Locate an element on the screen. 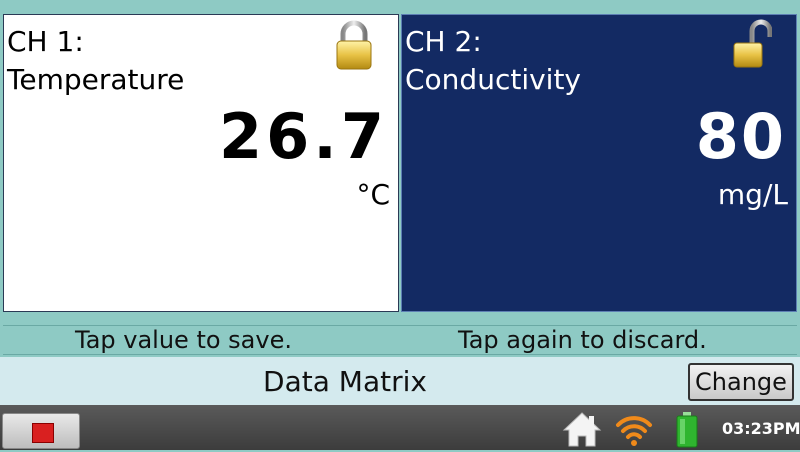  home-icon is located at coordinates (582, 429).